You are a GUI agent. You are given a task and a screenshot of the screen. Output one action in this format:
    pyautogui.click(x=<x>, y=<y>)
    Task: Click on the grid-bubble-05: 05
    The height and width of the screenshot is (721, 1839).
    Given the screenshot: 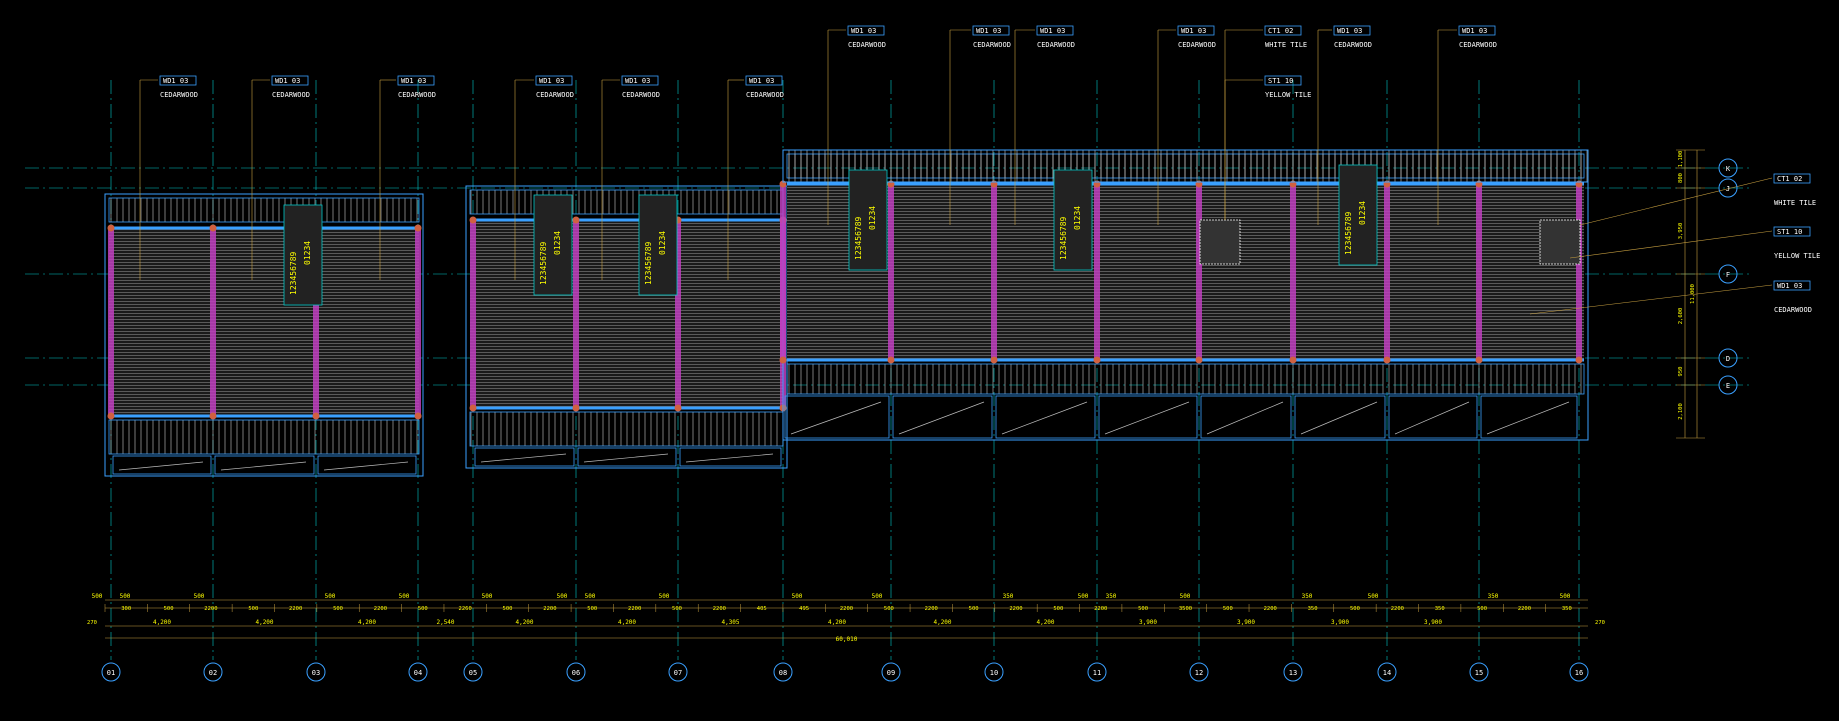 What is the action you would take?
    pyautogui.click(x=473, y=672)
    